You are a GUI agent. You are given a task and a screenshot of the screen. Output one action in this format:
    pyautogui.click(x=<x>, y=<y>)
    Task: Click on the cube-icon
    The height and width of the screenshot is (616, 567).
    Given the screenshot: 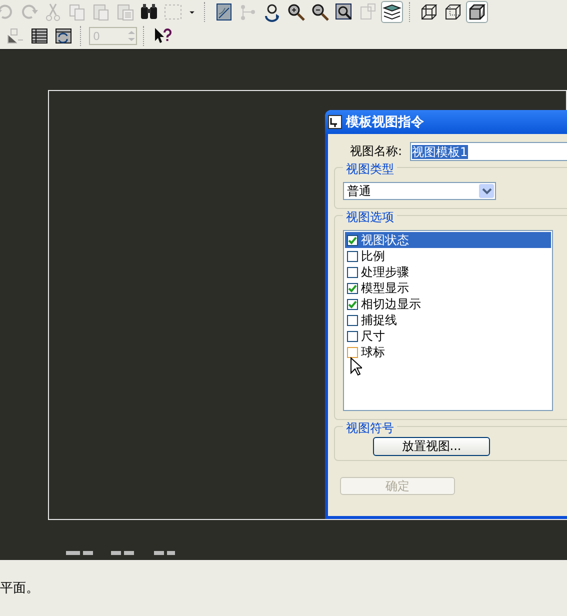 What is the action you would take?
    pyautogui.click(x=477, y=12)
    